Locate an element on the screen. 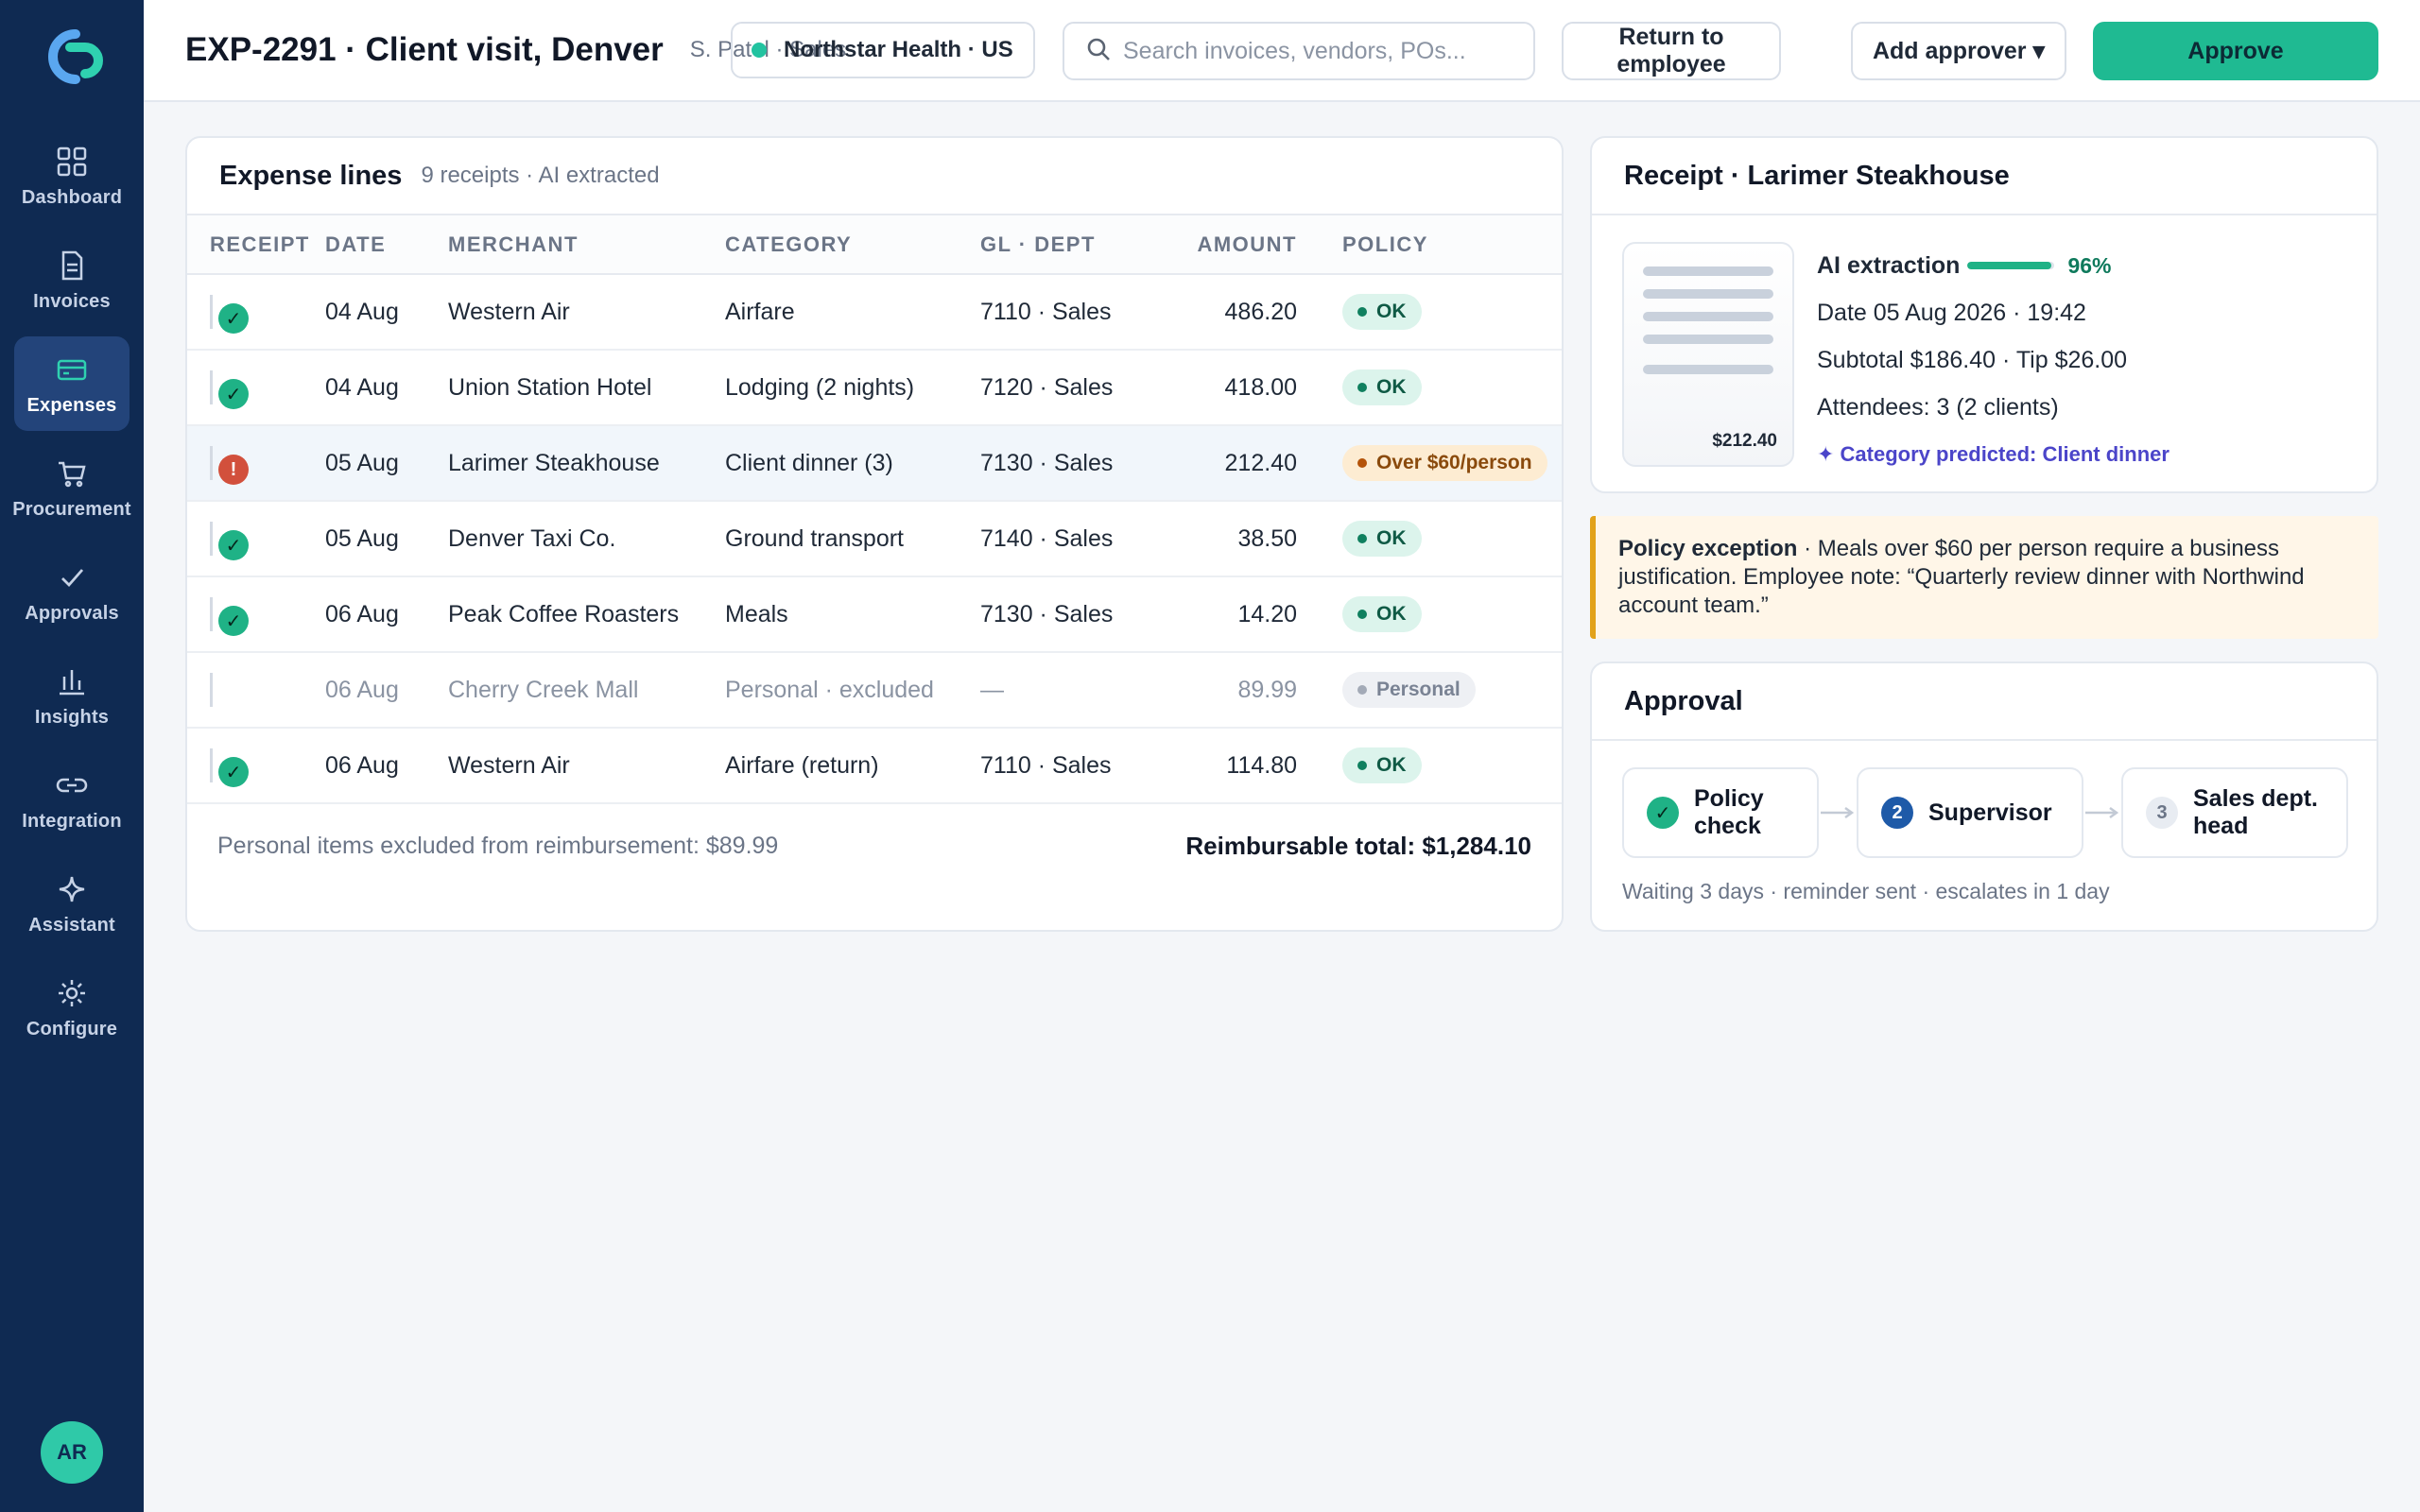 This screenshot has width=2420, height=1512. search-box is located at coordinates (1299, 51).